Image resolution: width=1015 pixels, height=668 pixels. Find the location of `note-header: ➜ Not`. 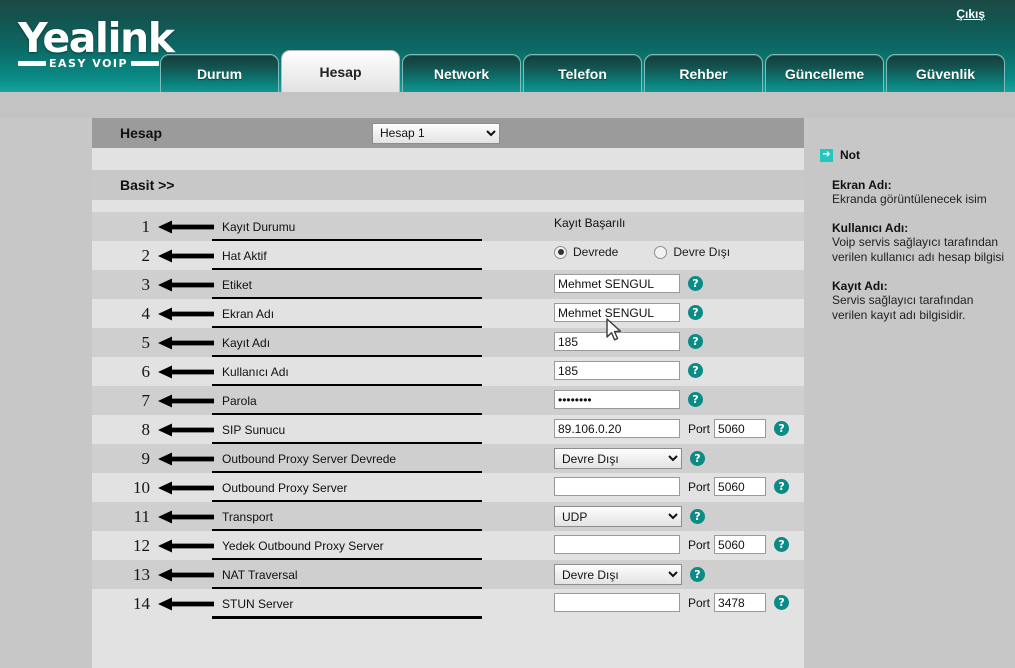

note-header: ➜ Not is located at coordinates (912, 155).